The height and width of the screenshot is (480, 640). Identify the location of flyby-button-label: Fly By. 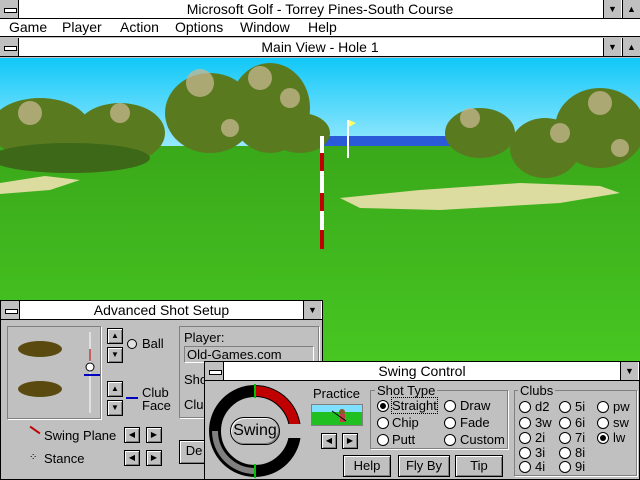
(424, 465).